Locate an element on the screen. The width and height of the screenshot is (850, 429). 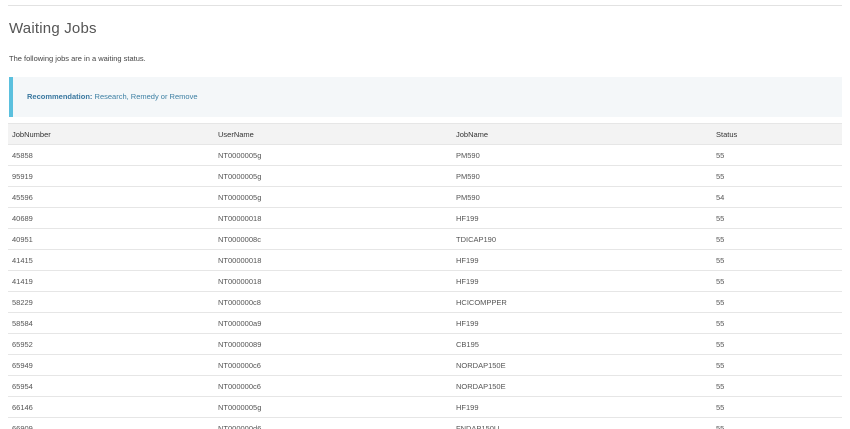
recommendation-label: Recommendation: is located at coordinates (60, 96).